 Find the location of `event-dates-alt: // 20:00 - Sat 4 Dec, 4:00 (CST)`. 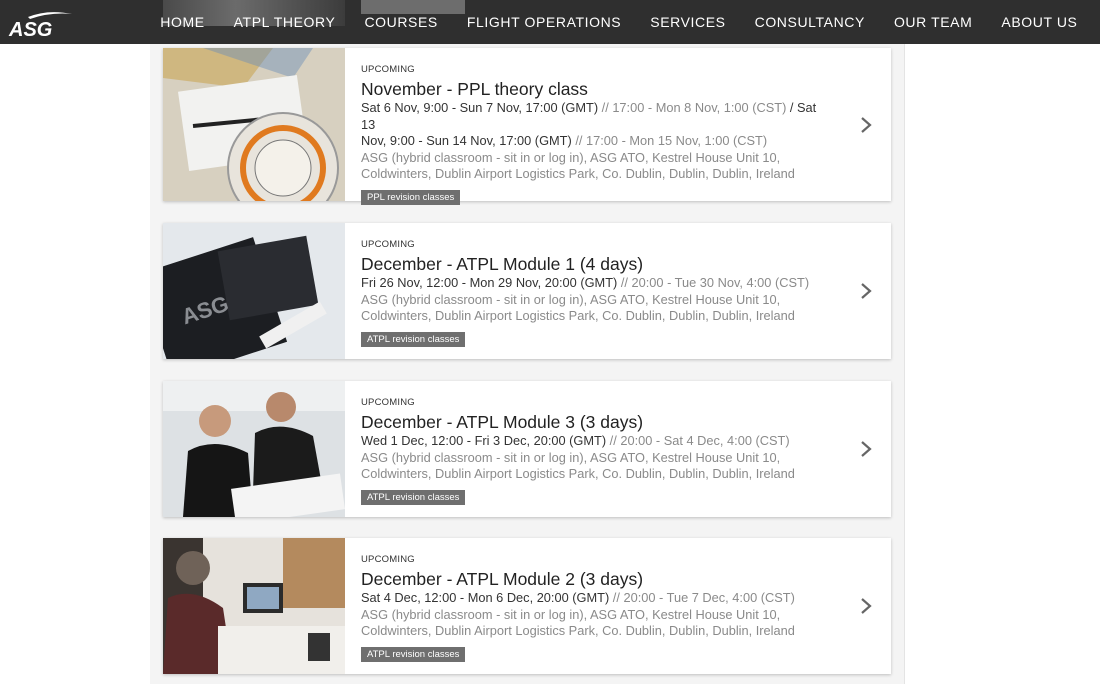

event-dates-alt: // 20:00 - Sat 4 Dec, 4:00 (CST) is located at coordinates (698, 440).